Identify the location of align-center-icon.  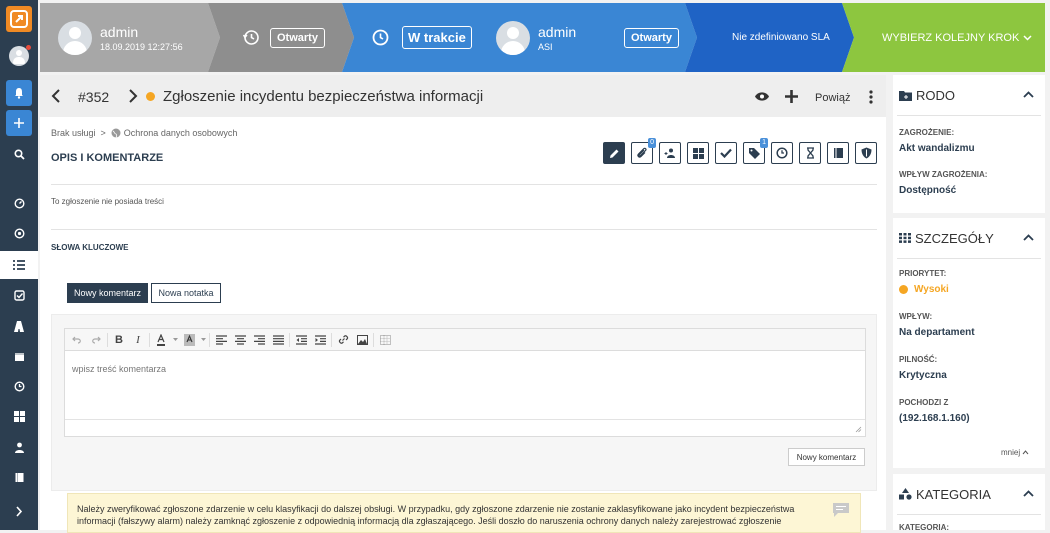
(240, 340).